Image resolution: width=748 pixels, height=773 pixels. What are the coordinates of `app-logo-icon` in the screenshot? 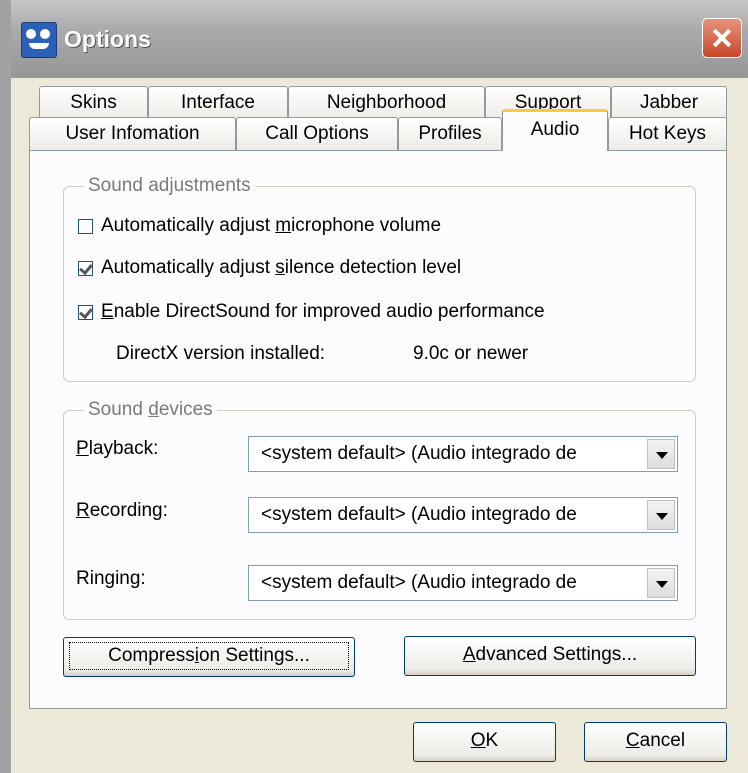 It's located at (39, 40).